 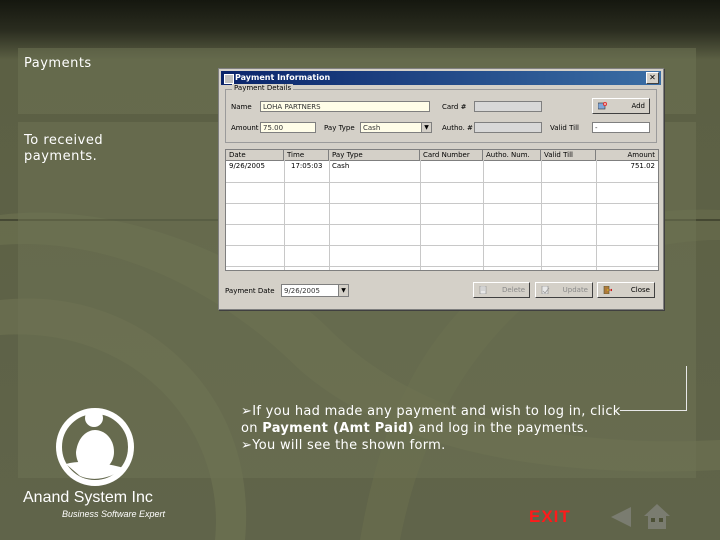 I want to click on payment-details-label: Payment Details, so click(x=263, y=88).